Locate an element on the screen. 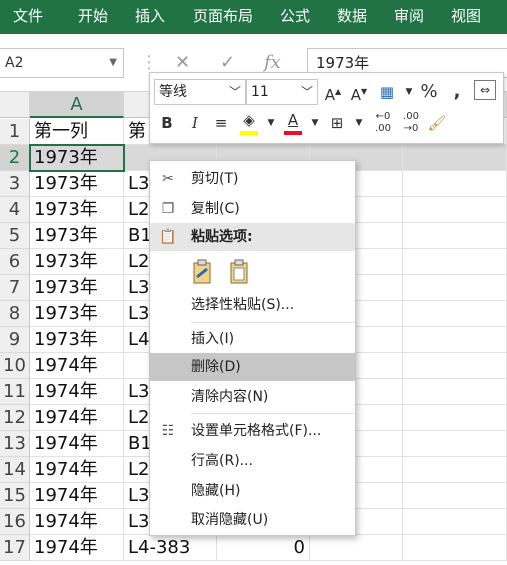  row-header: 11 is located at coordinates (15, 392).